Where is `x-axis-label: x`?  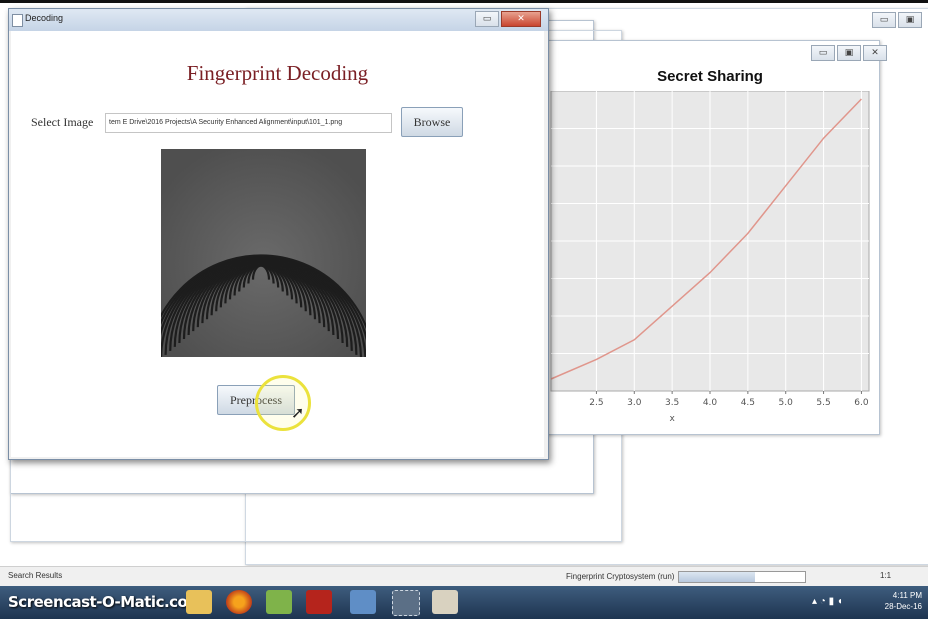
x-axis-label: x is located at coordinates (672, 419).